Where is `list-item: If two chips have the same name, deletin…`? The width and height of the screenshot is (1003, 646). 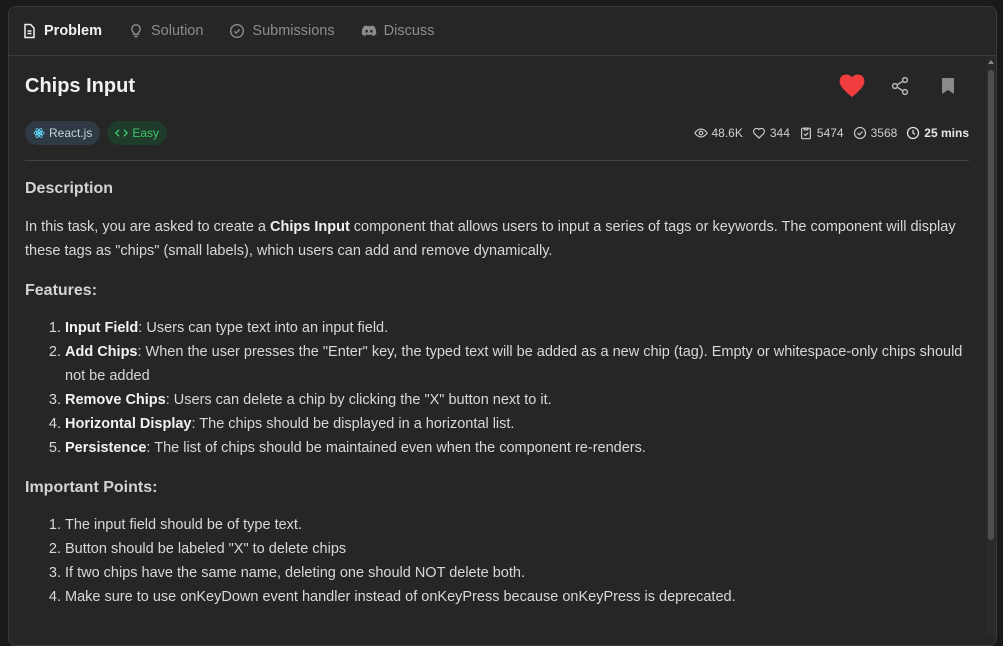 list-item: If two chips have the same name, deletin… is located at coordinates (517, 573).